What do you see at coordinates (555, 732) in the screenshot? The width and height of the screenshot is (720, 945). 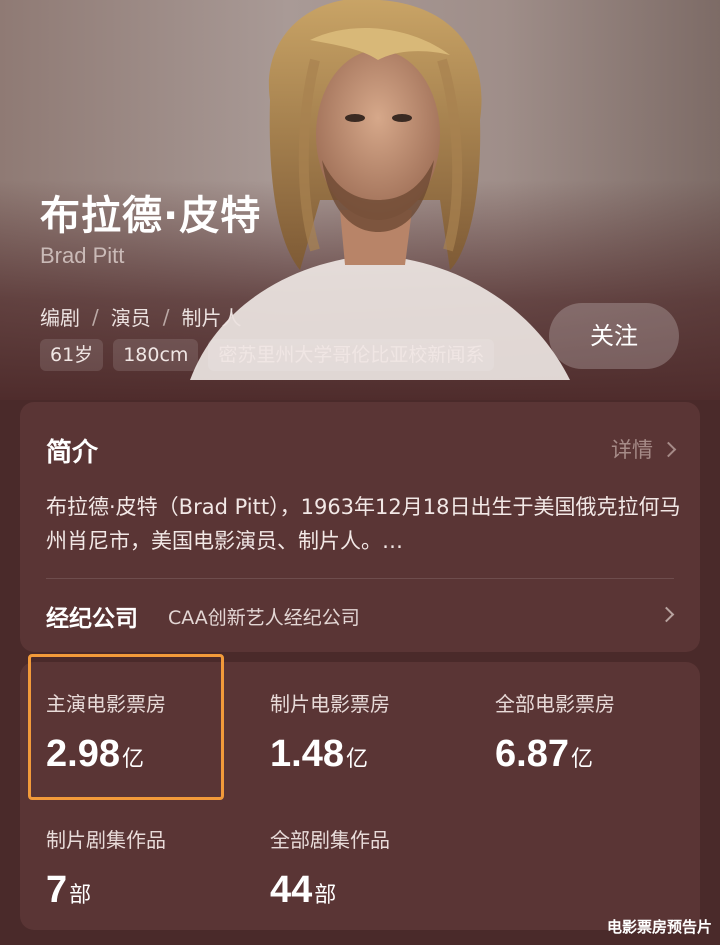 I see `stat-total-box-office: 全部电影票房 6.87亿` at bounding box center [555, 732].